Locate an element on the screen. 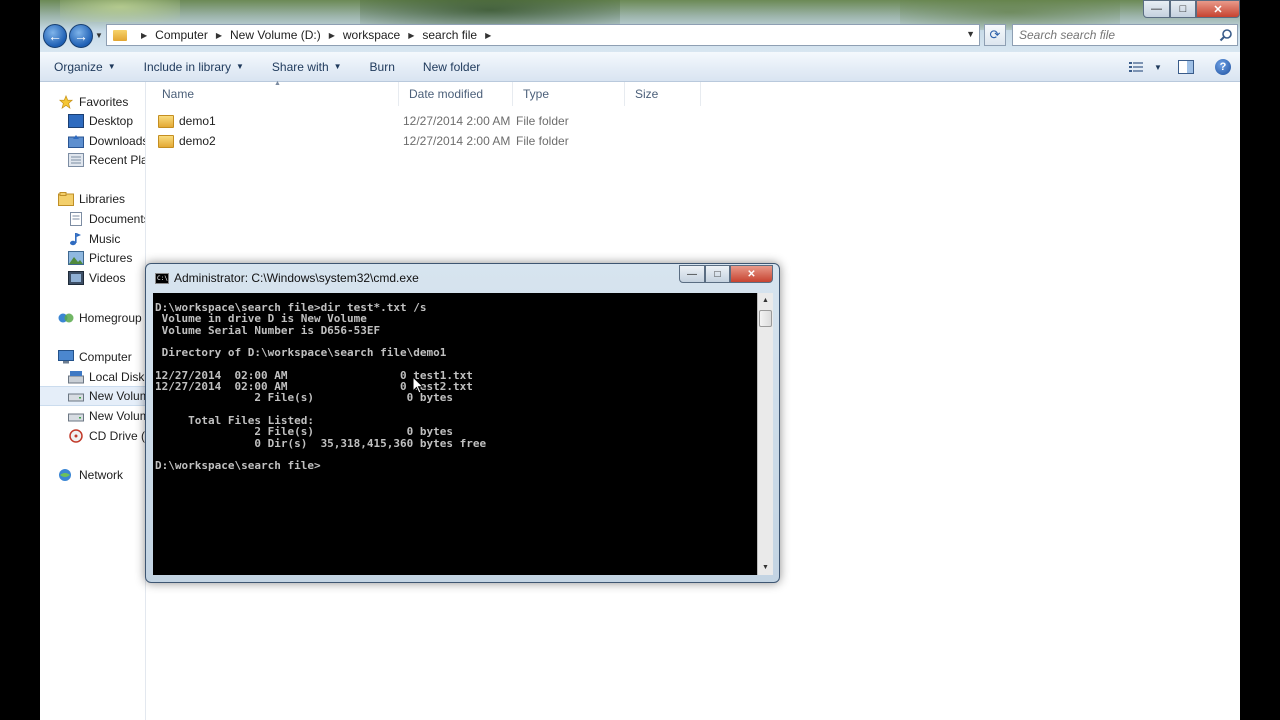  search-box is located at coordinates (1125, 35).